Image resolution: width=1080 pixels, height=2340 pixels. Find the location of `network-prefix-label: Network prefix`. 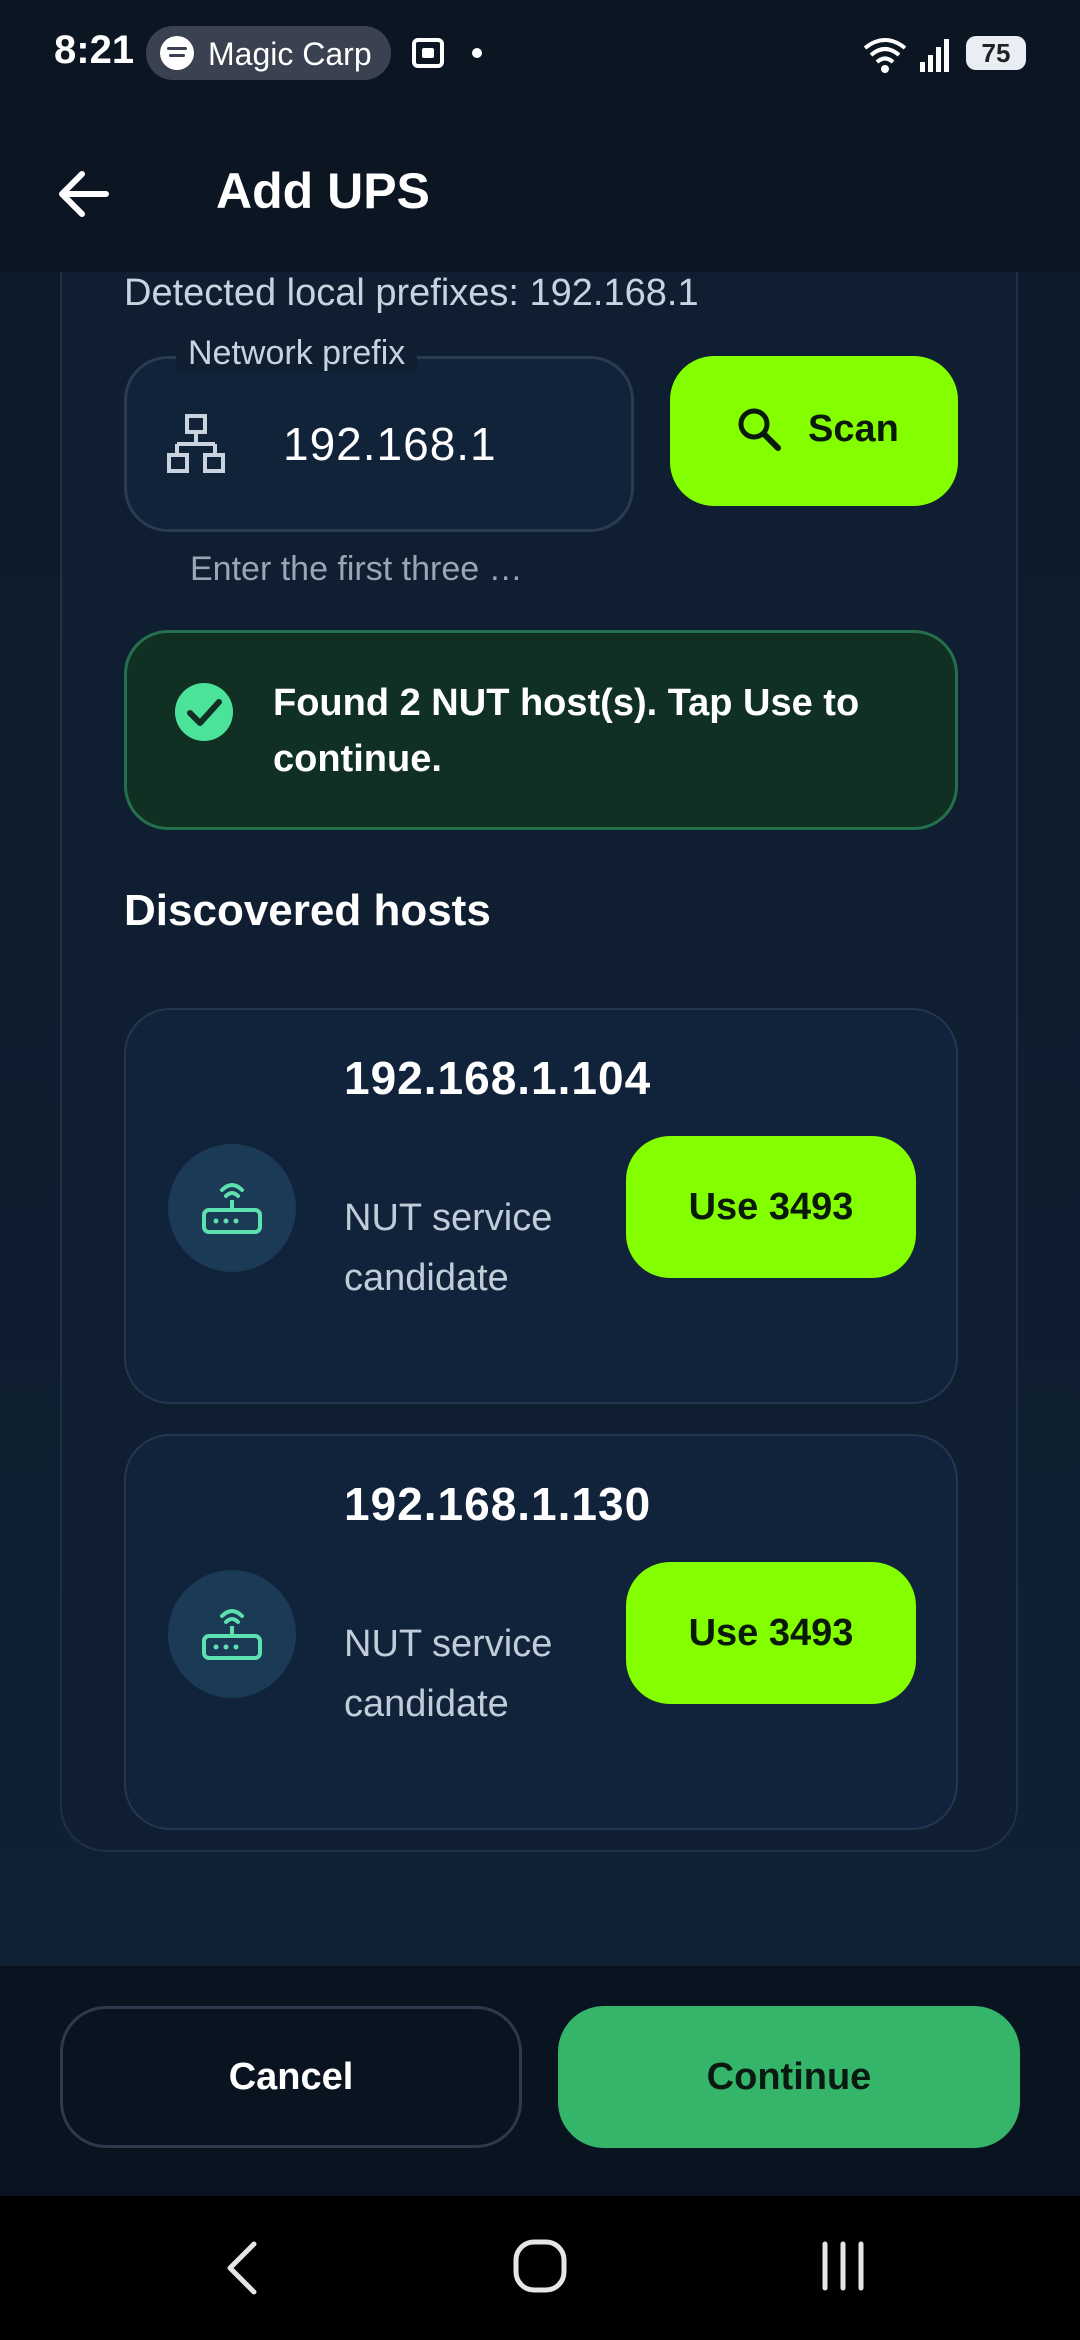

network-prefix-label: Network prefix is located at coordinates (297, 353).